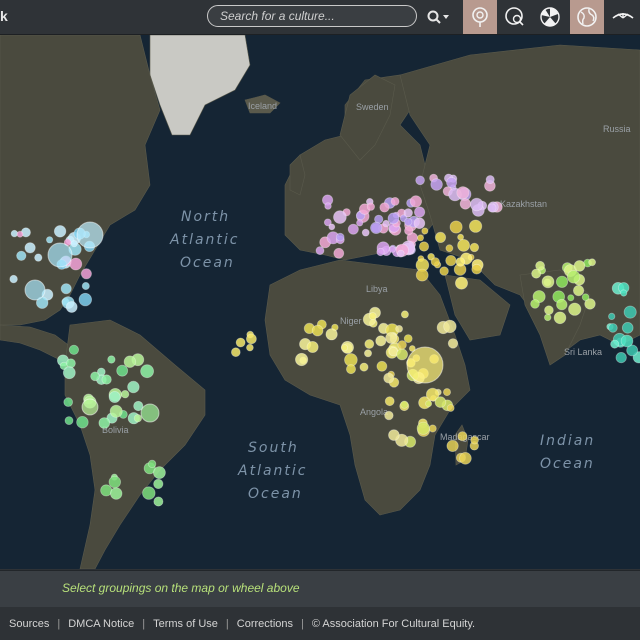 This screenshot has height=640, width=640. Describe the element at coordinates (265, 624) in the screenshot. I see `footer-link-corrections: Corrections` at that location.